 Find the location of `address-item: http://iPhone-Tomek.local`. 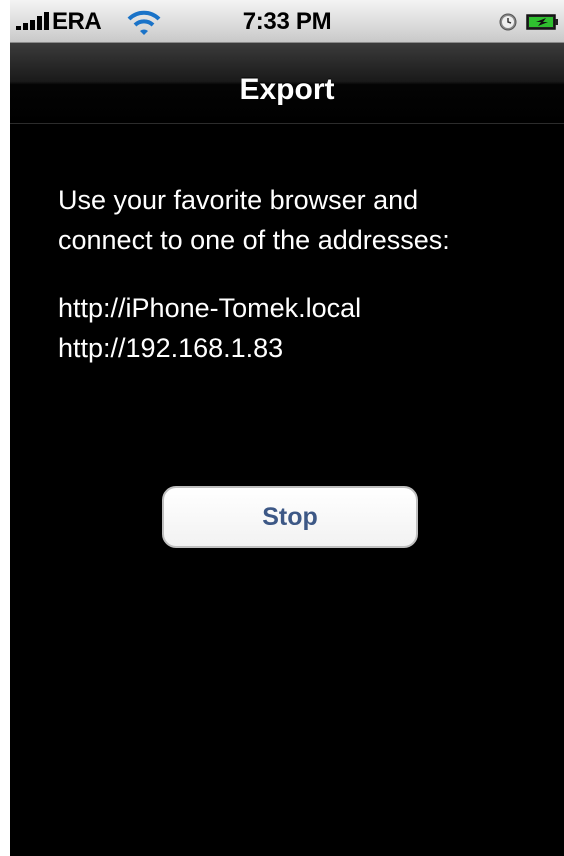

address-item: http://iPhone-Tomek.local is located at coordinates (210, 308).